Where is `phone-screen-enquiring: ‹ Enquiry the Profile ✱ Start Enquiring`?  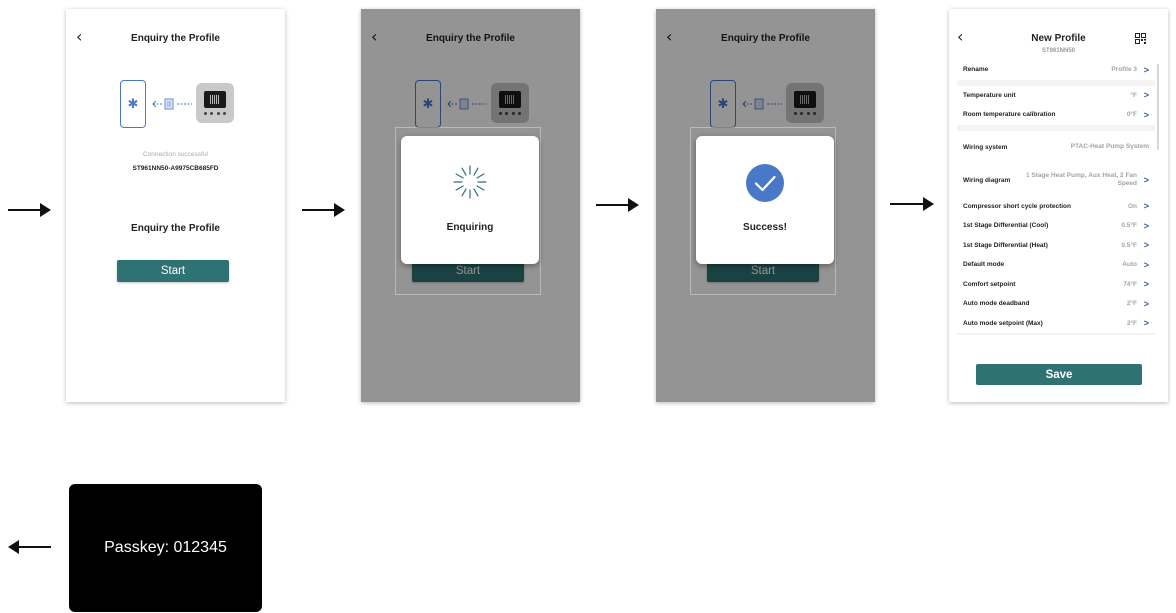
phone-screen-enquiring: ‹ Enquiry the Profile ✱ Start Enquiring is located at coordinates (470, 205).